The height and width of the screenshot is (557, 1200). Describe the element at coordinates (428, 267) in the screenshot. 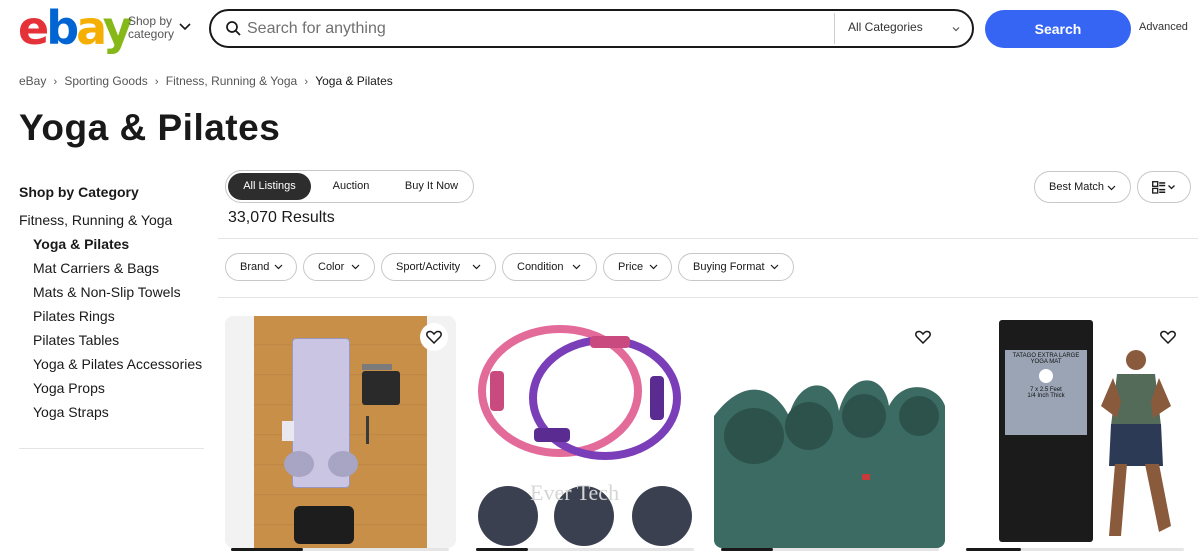

I see `filter-label: Sport/Activity` at that location.